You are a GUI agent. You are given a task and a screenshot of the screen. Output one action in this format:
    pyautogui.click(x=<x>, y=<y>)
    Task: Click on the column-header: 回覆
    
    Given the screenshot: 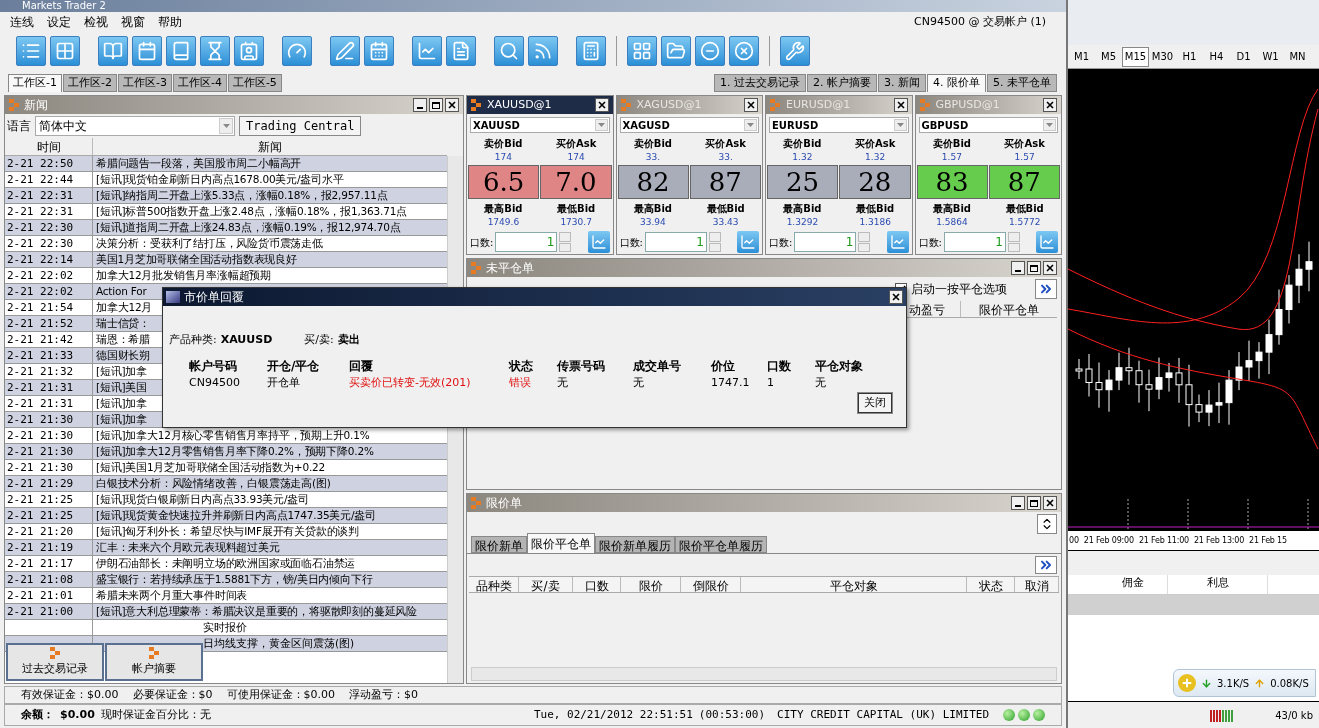 What is the action you would take?
    pyautogui.click(x=361, y=366)
    